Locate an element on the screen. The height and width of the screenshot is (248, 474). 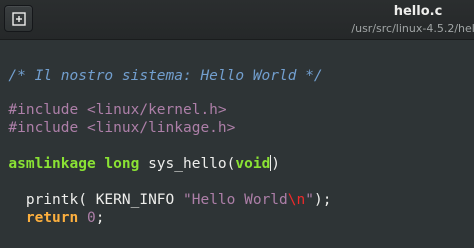
statement-end-token: ; is located at coordinates (100, 218).